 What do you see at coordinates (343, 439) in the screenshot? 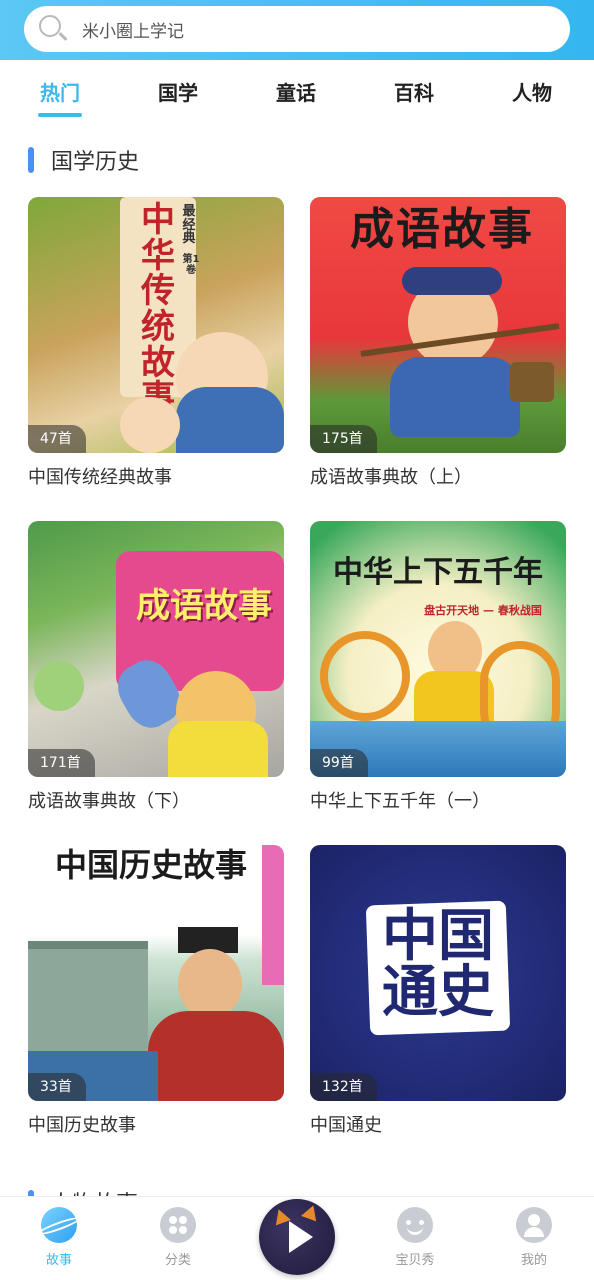
I see `track-count: 175首` at bounding box center [343, 439].